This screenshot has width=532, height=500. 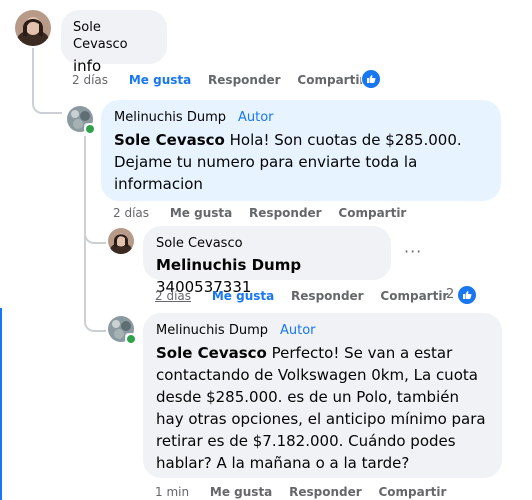 What do you see at coordinates (413, 251) in the screenshot?
I see `more-options-icon: ···` at bounding box center [413, 251].